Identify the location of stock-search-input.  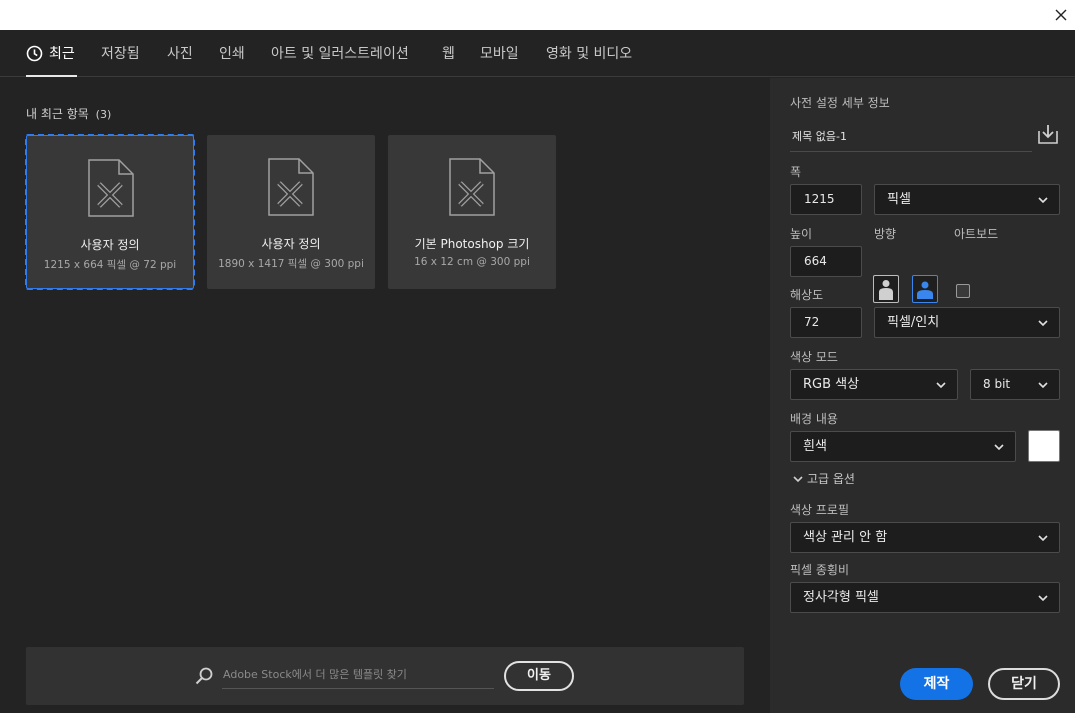
(358, 675).